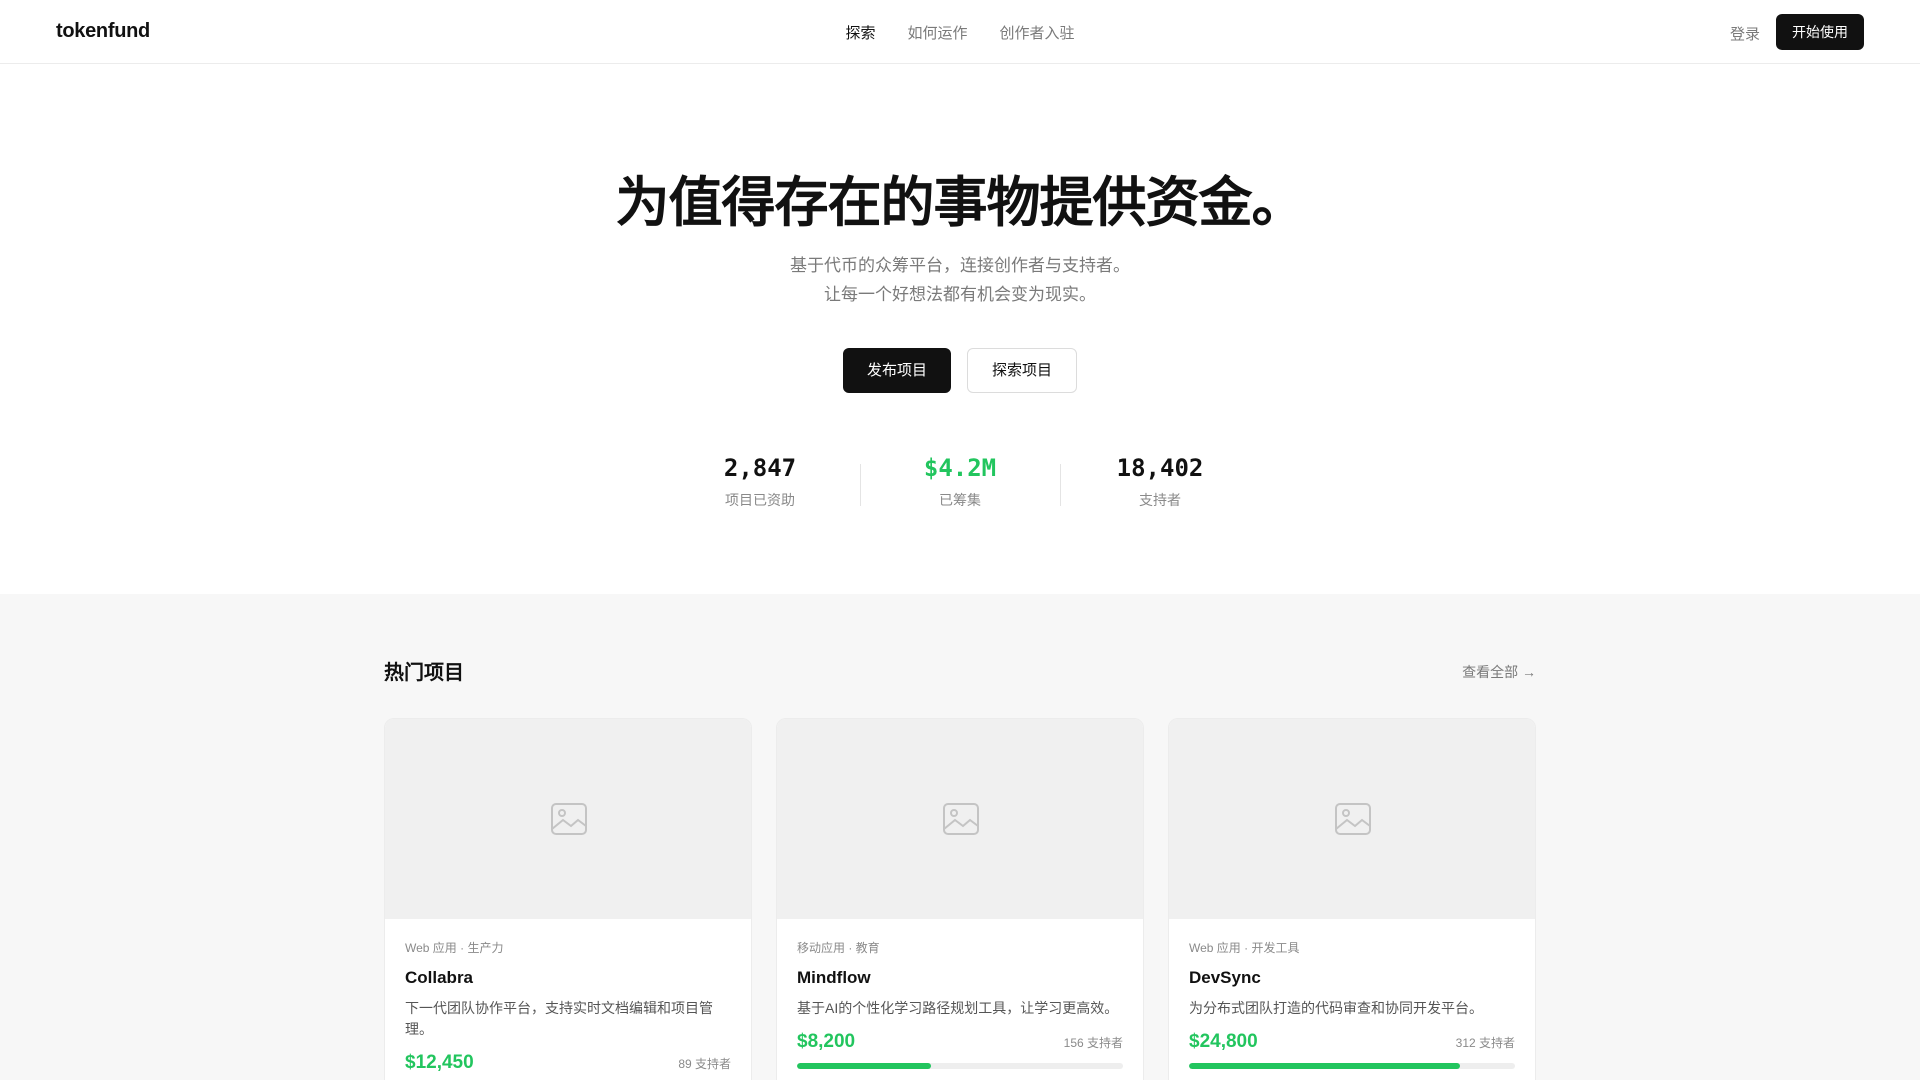 Image resolution: width=1920 pixels, height=1080 pixels. I want to click on card-backers: 156 支持者, so click(1093, 1043).